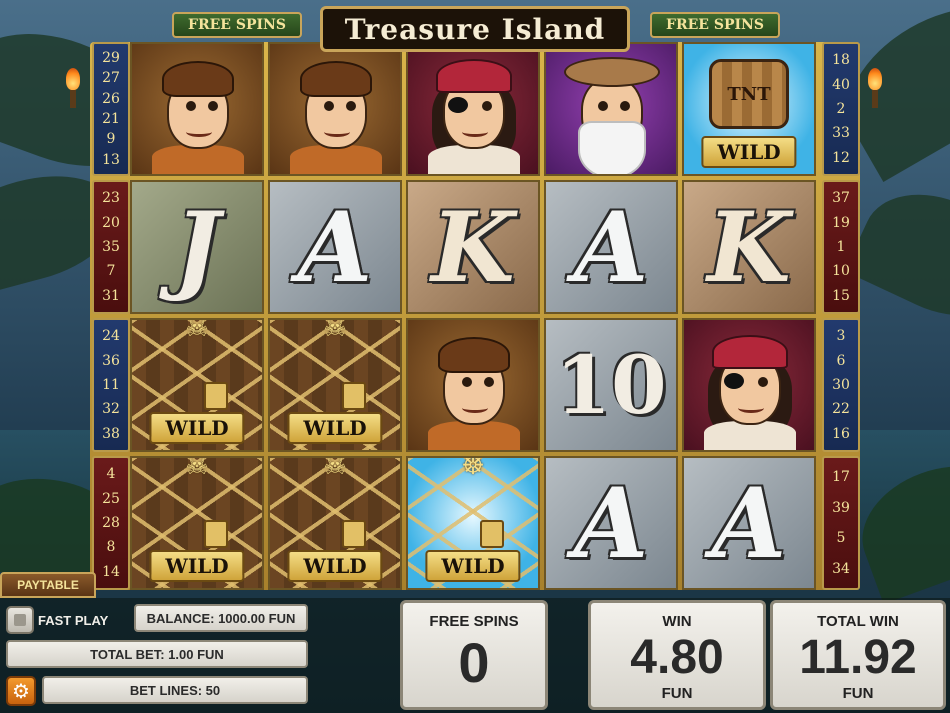 This screenshot has height=713, width=950. I want to click on payline-group: 4 25 28 8 14, so click(111, 523).